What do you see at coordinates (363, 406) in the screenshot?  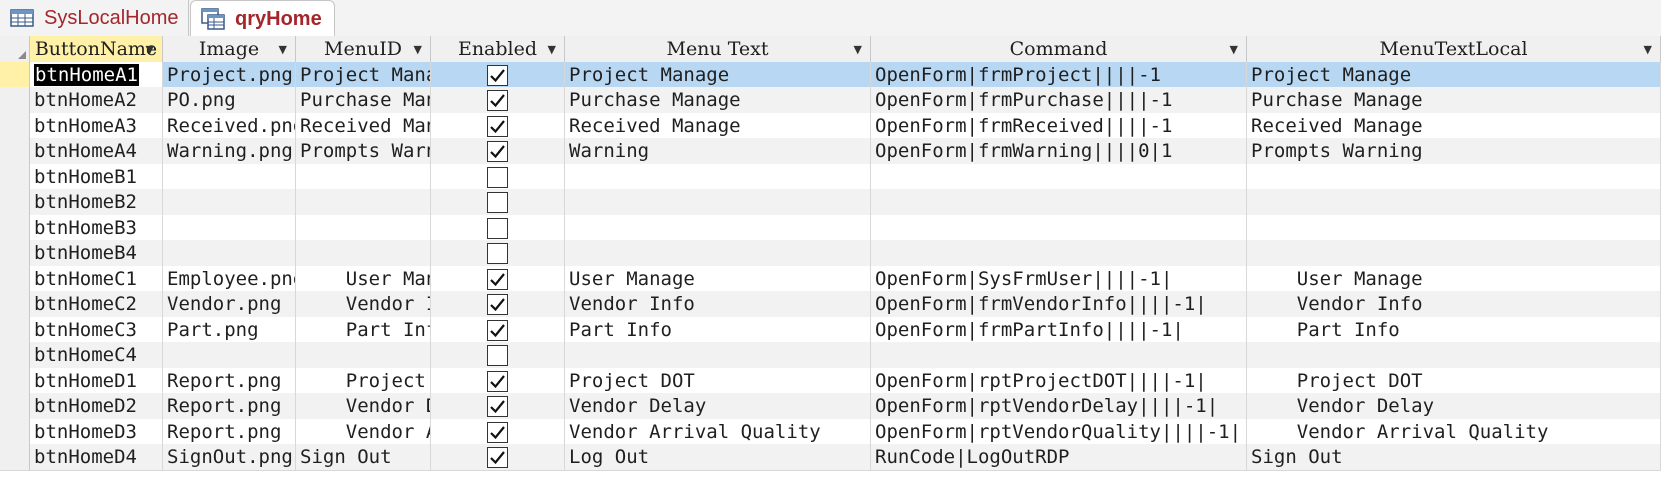 I see `cell-menuid: Vendor Delay` at bounding box center [363, 406].